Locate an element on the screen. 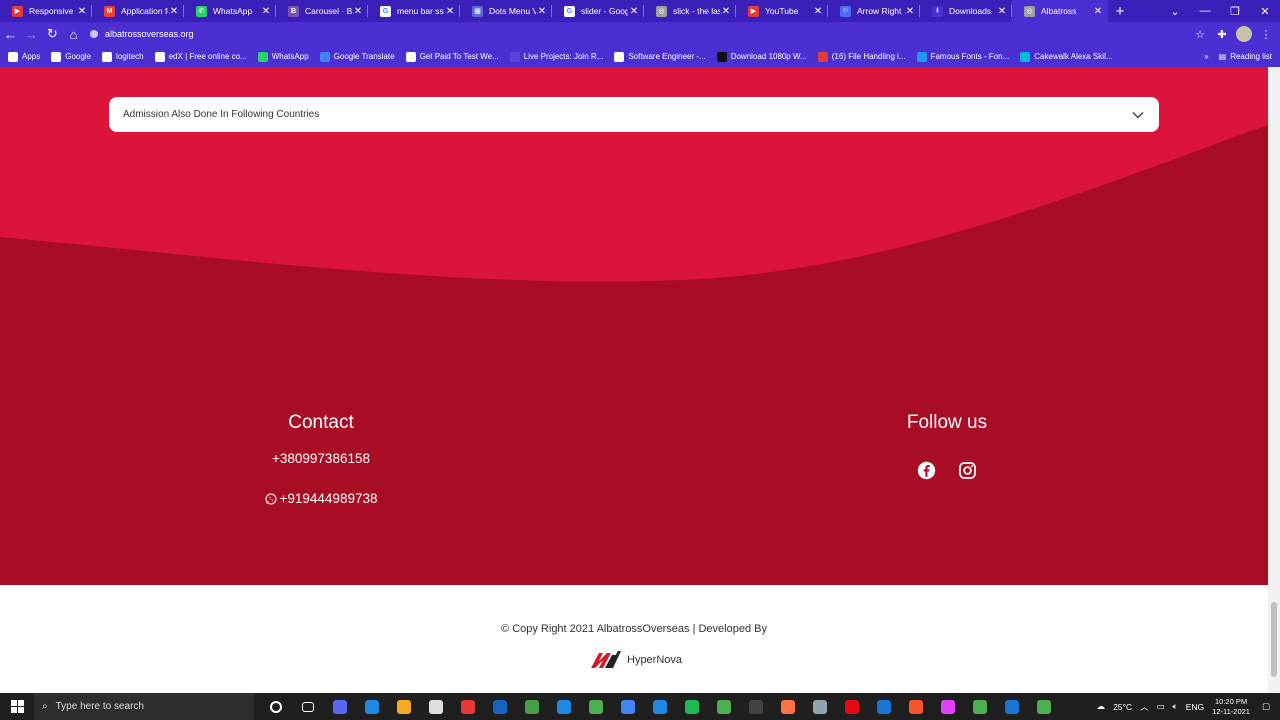 The width and height of the screenshot is (1280, 720). phone-link: +380997386158 is located at coordinates (321, 458).